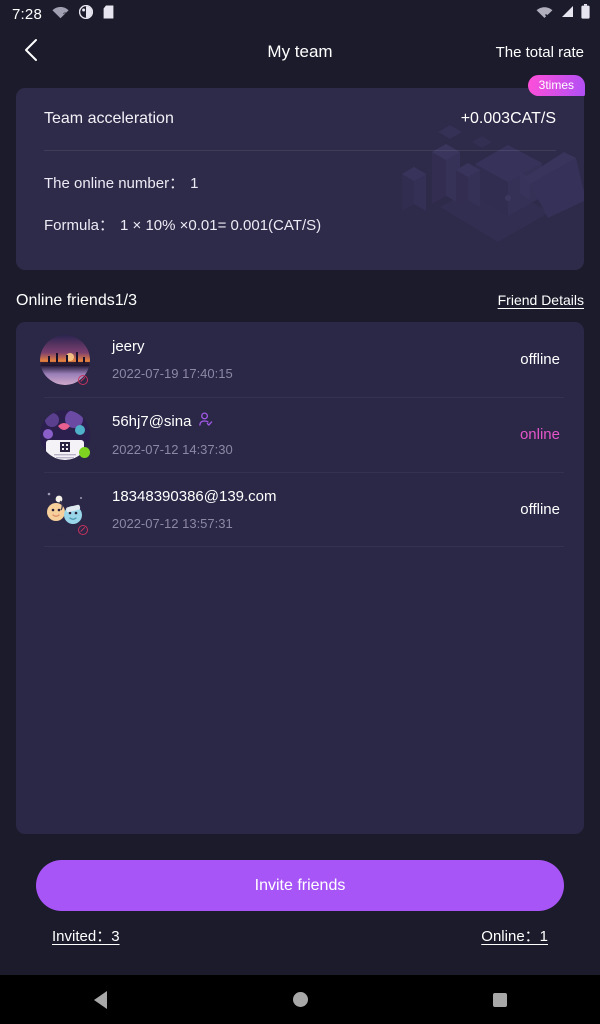 This screenshot has width=600, height=1024. What do you see at coordinates (508, 118) in the screenshot?
I see `acceleration-value: +0.003CAT/S` at bounding box center [508, 118].